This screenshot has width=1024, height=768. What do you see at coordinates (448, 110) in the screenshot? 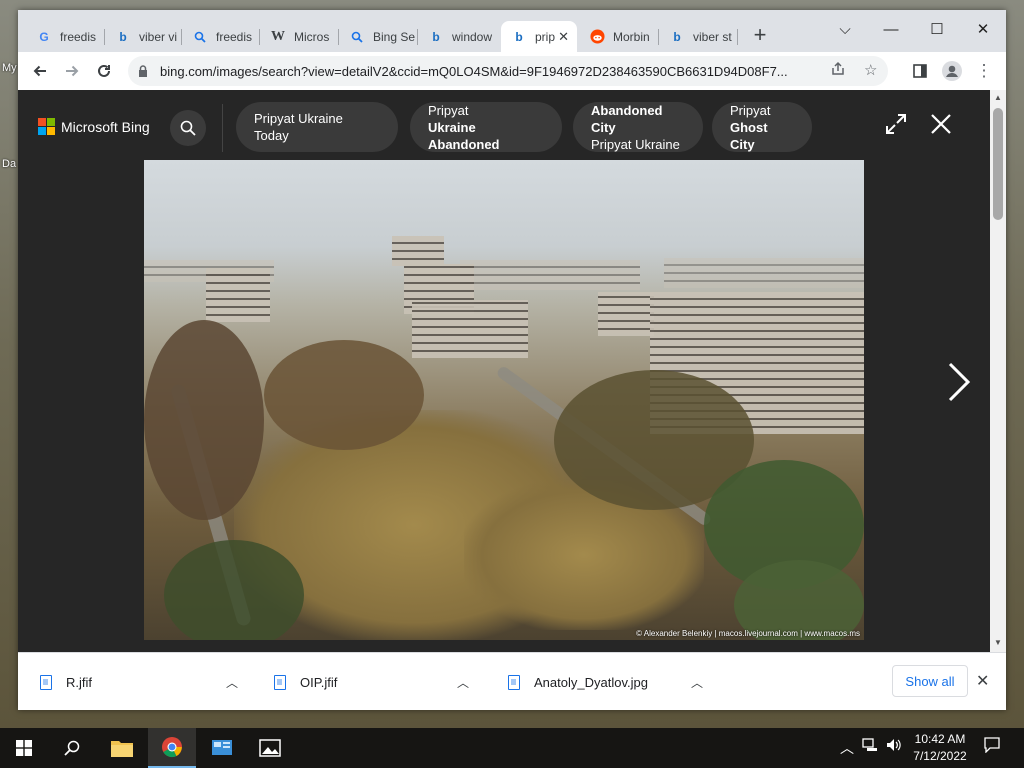
I see `chip-text: Pripyat` at bounding box center [448, 110].